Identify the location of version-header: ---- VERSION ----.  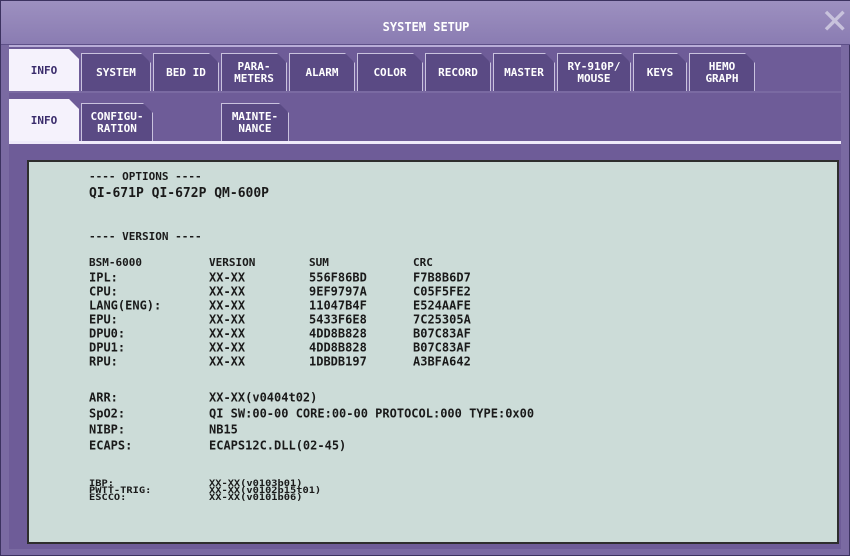
(145, 236).